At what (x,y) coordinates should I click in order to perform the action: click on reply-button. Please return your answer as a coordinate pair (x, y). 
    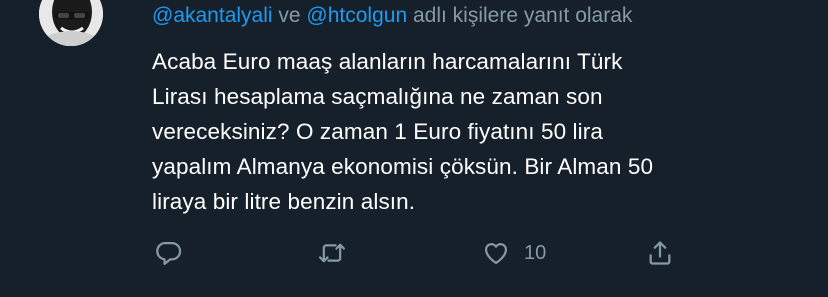
    Looking at the image, I should click on (169, 253).